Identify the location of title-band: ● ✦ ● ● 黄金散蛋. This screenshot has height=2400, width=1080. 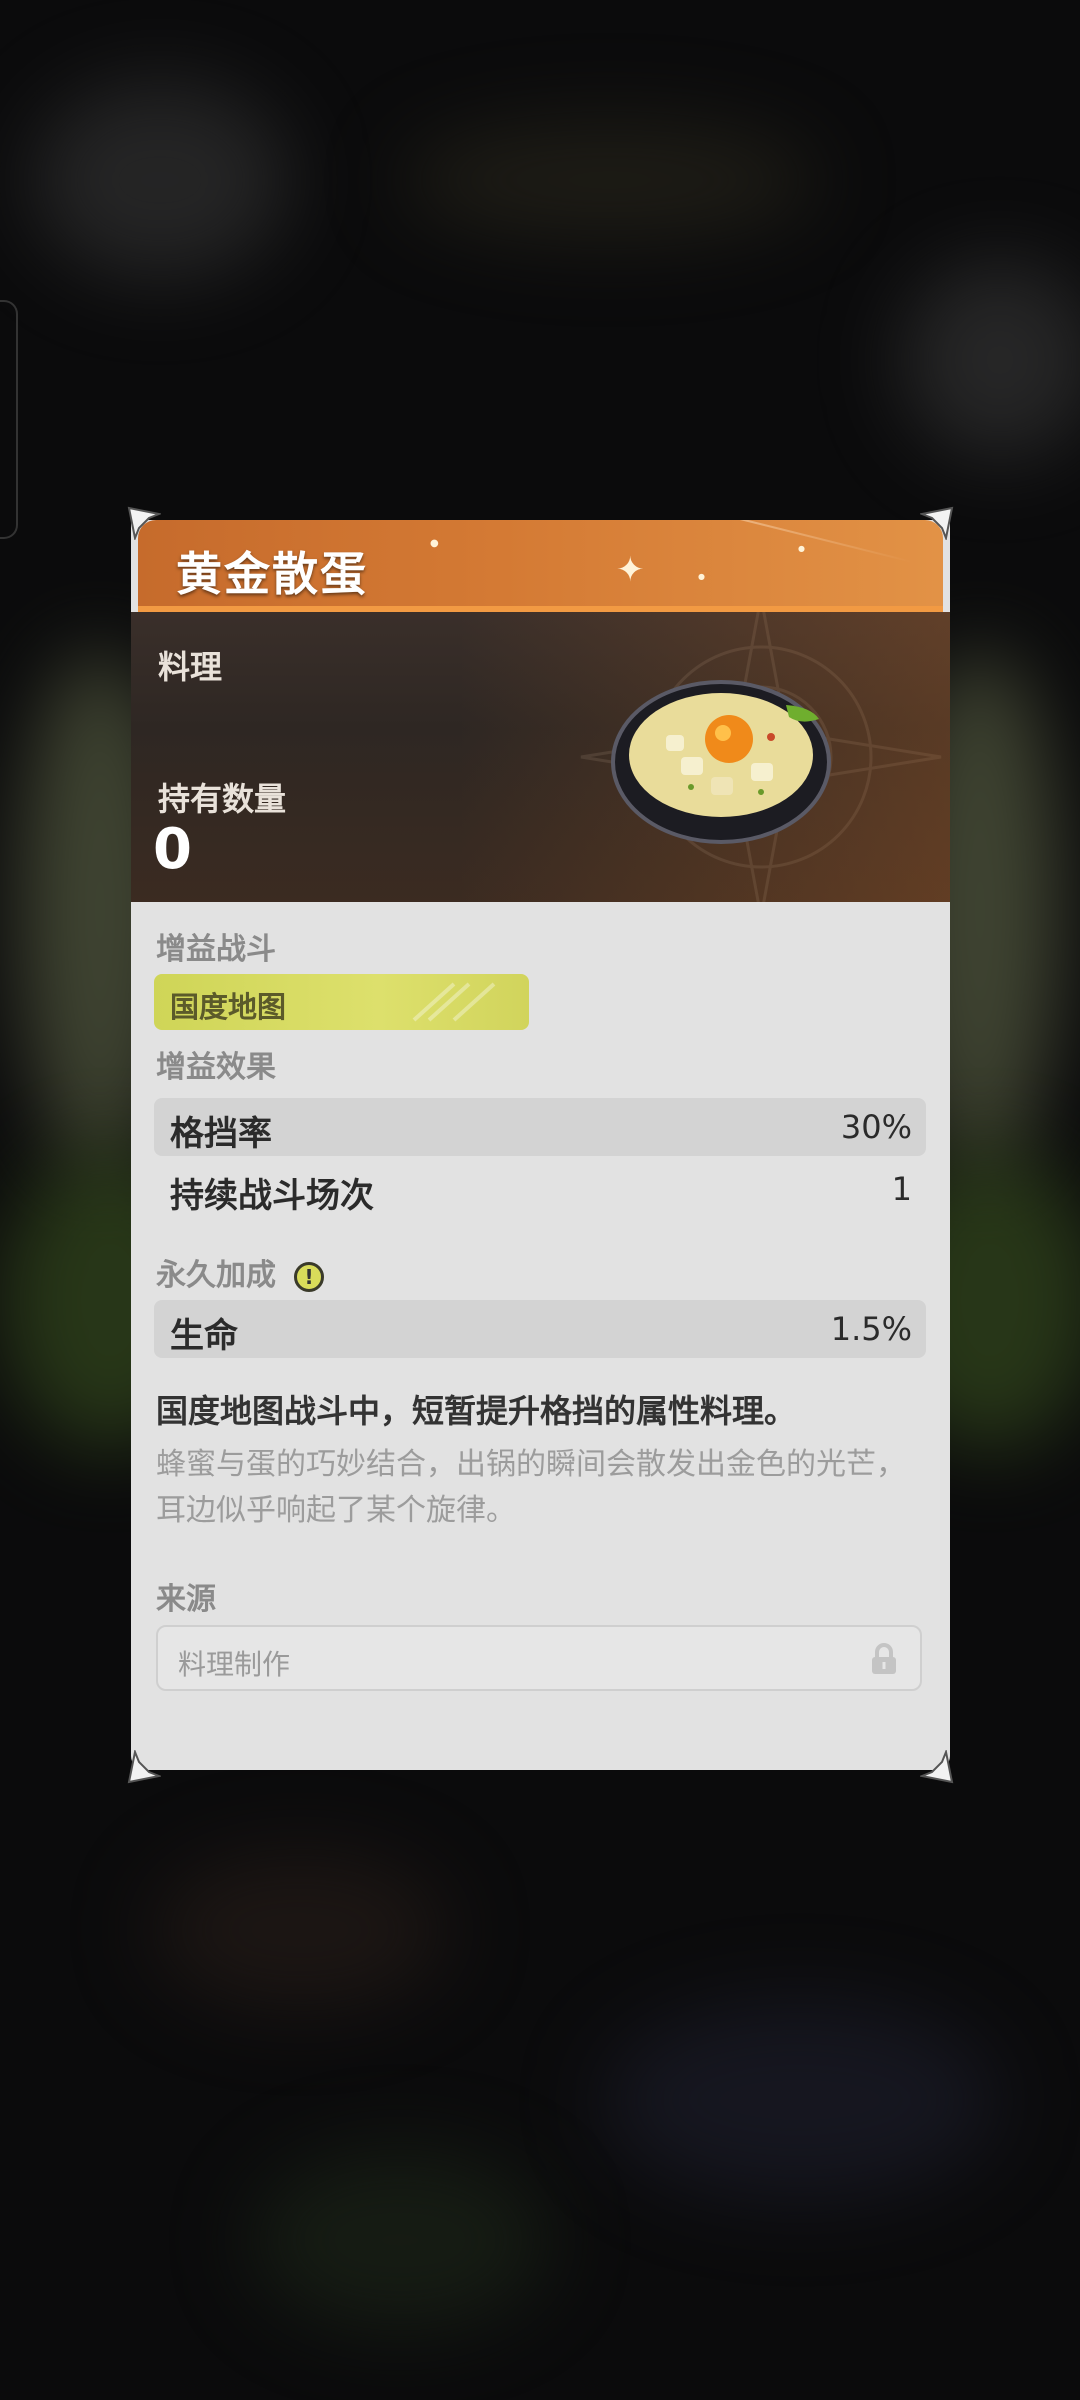
(540, 566).